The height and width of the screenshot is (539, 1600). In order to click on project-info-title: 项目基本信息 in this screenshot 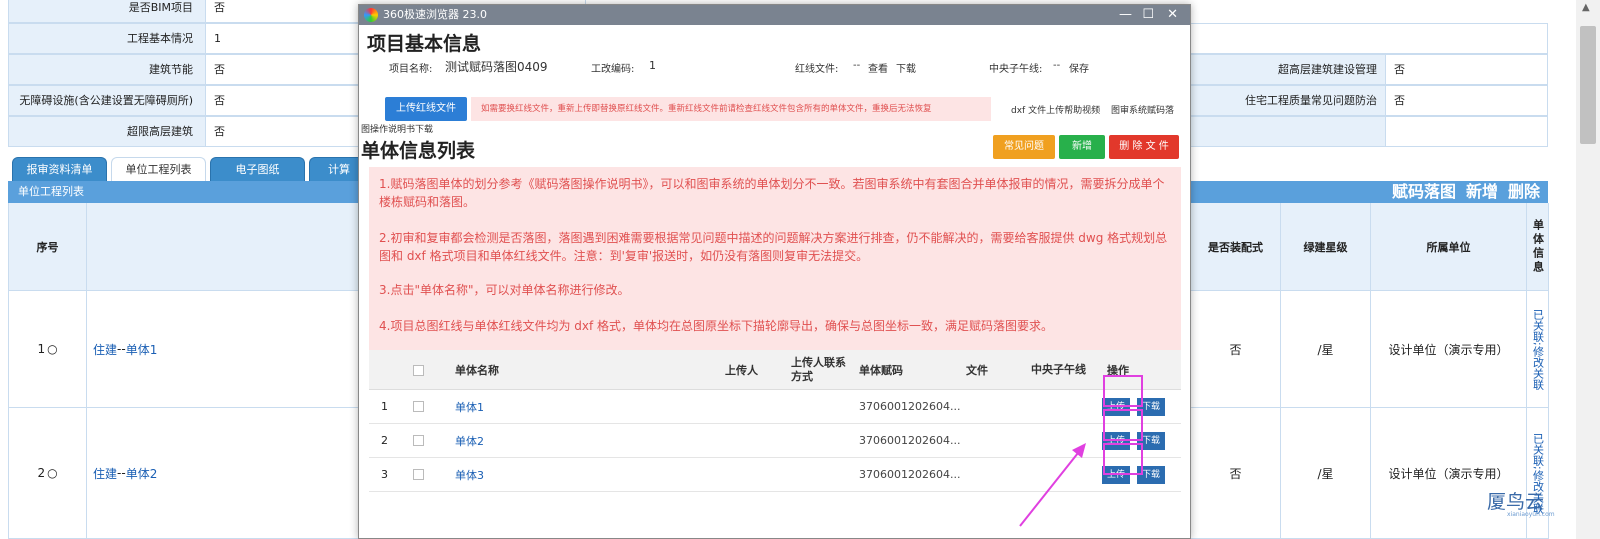, I will do `click(424, 44)`.